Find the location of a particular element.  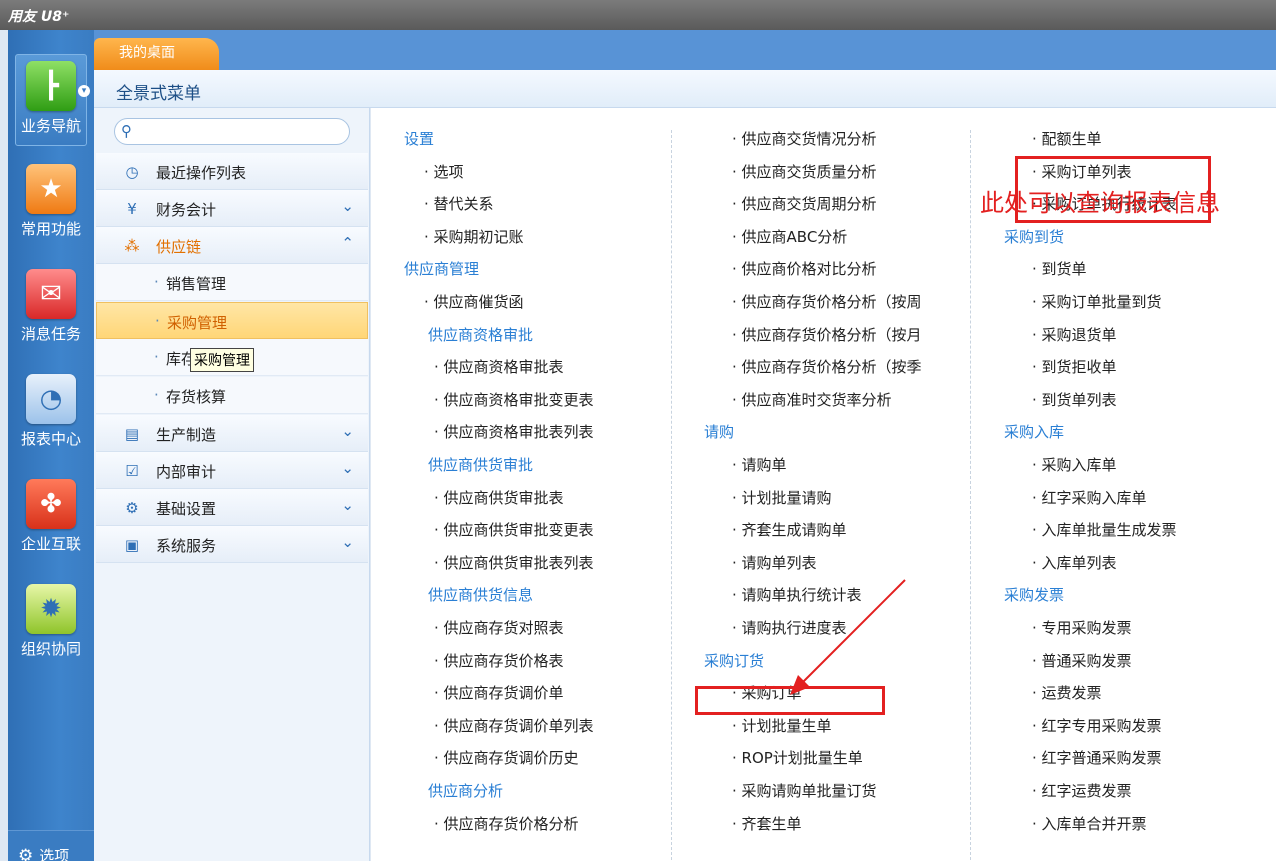

annotation-note: 此处可以查询报表信息 is located at coordinates (1100, 203).